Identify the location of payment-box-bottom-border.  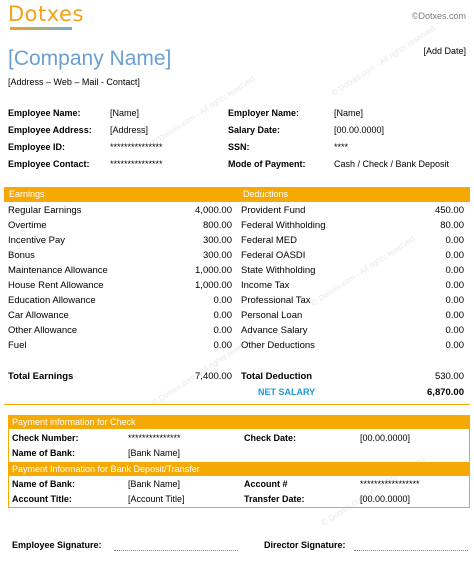
(239, 507).